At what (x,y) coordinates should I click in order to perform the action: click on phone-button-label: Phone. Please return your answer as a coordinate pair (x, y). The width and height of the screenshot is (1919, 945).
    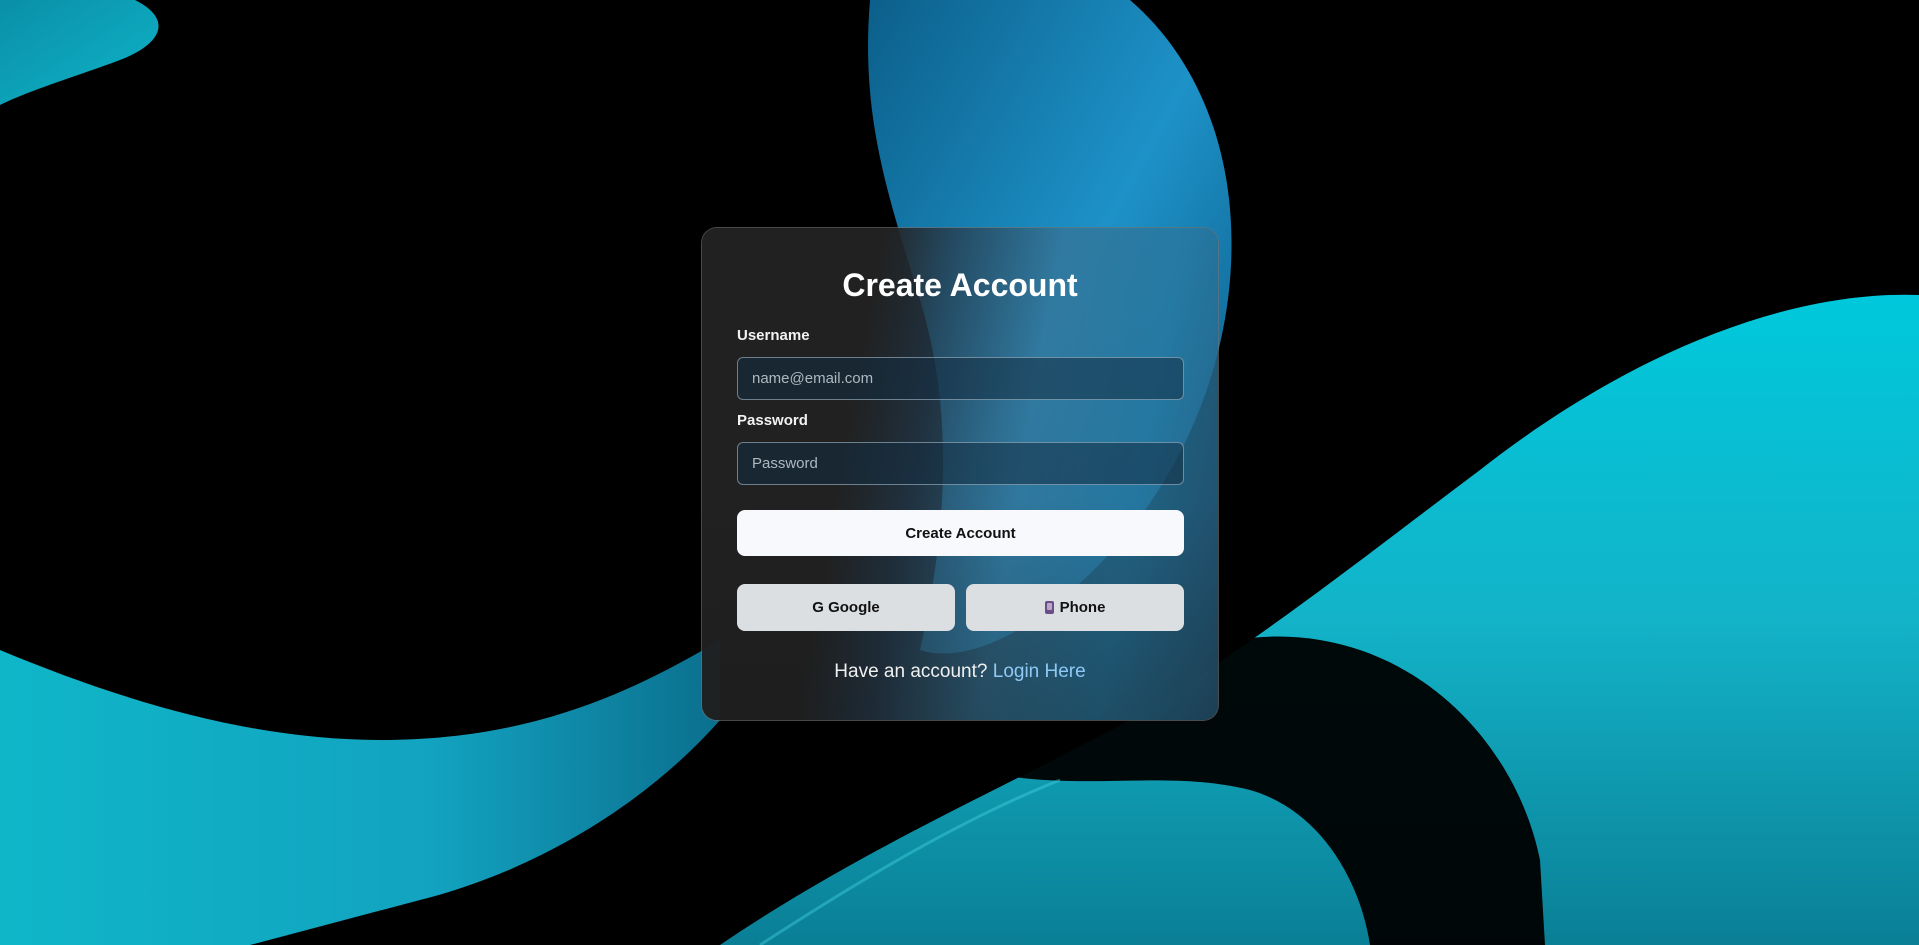
    Looking at the image, I should click on (1082, 607).